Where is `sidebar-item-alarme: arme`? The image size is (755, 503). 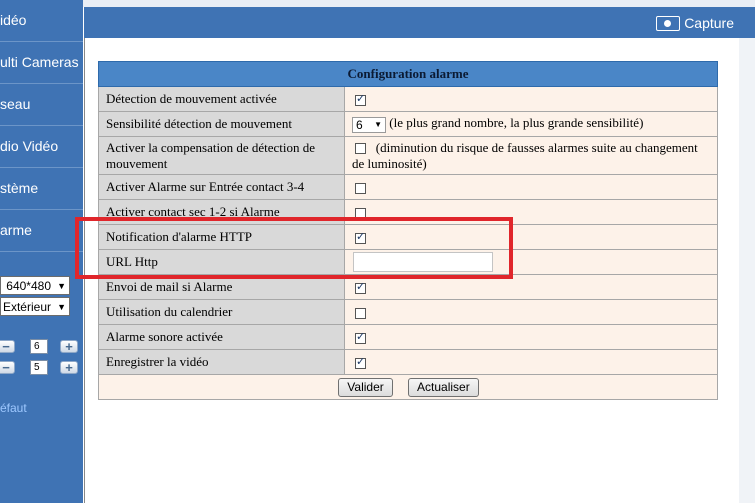 sidebar-item-alarme: arme is located at coordinates (41, 231).